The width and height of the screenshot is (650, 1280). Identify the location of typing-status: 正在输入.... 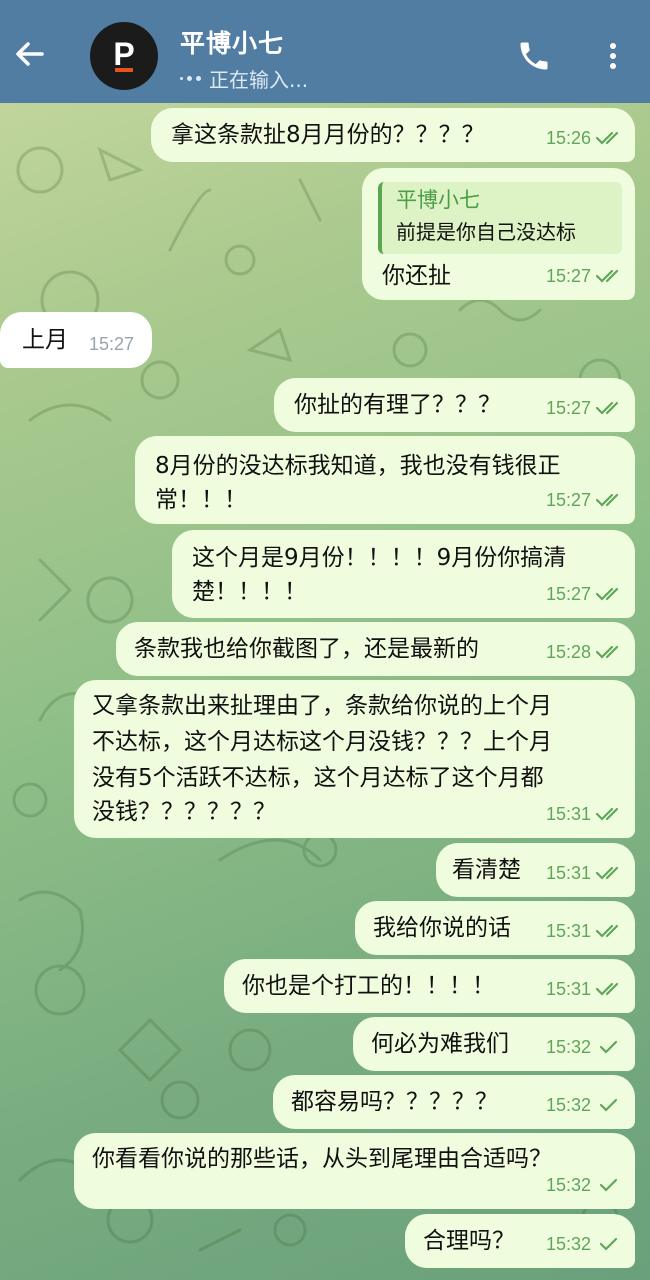
(244, 78).